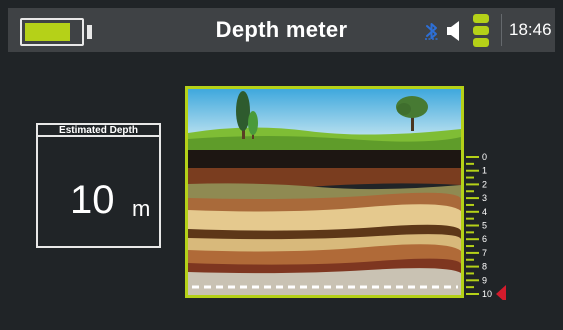 The width and height of the screenshot is (563, 330). I want to click on current-depth-indicator, so click(501, 292).